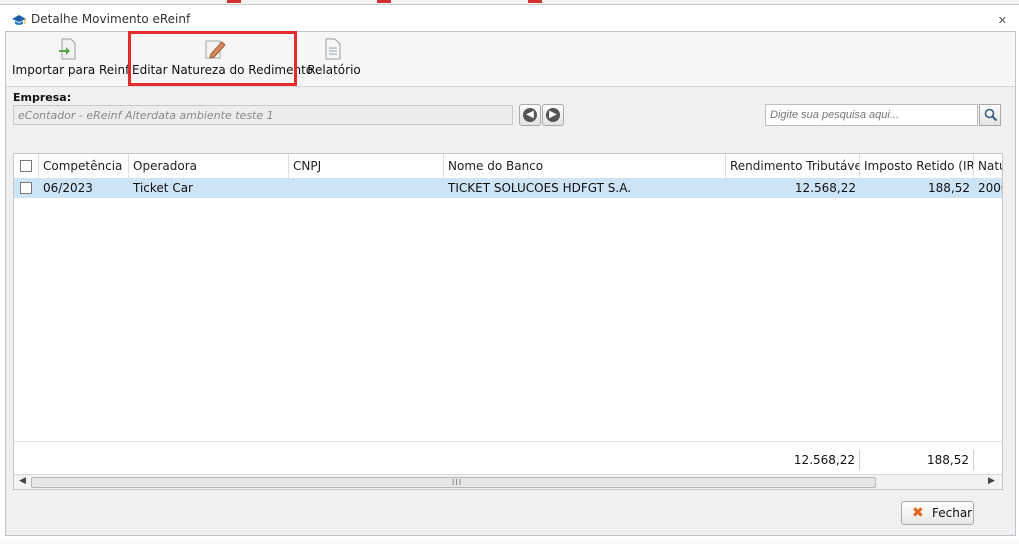 The height and width of the screenshot is (544, 1019). I want to click on total-imposto: 188,52, so click(923, 460).